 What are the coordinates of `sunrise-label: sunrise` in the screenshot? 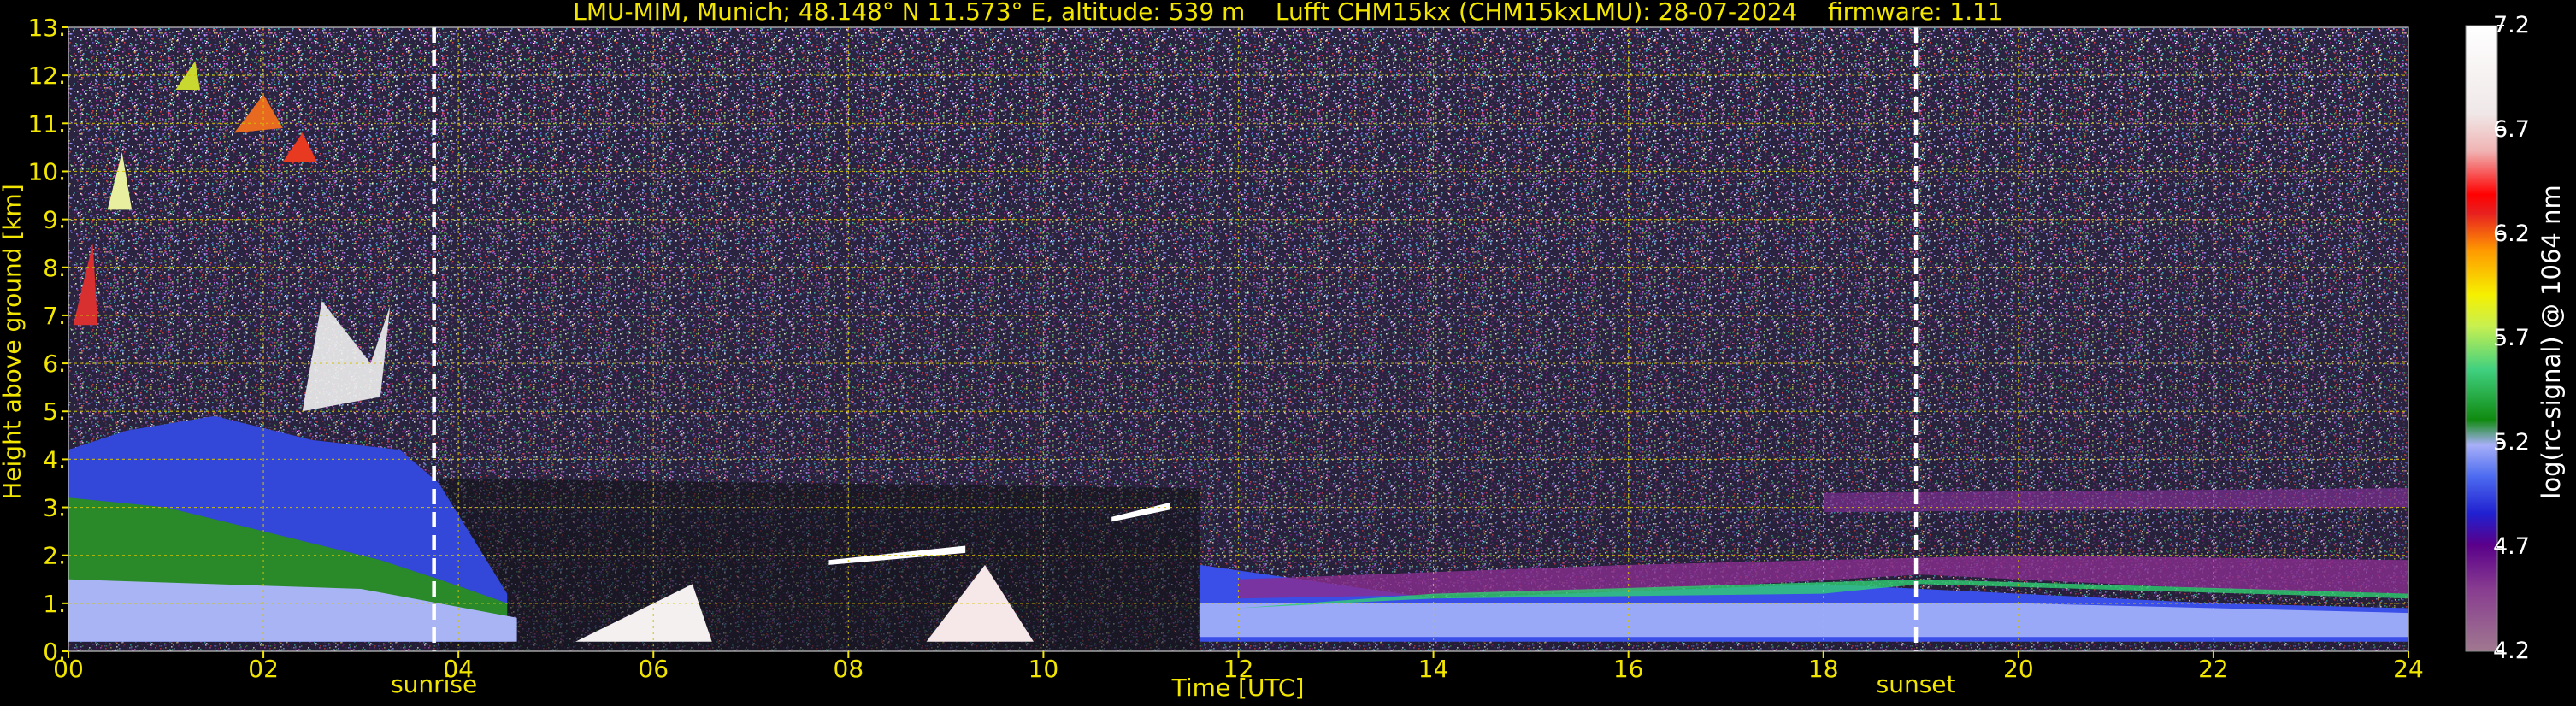 It's located at (434, 684).